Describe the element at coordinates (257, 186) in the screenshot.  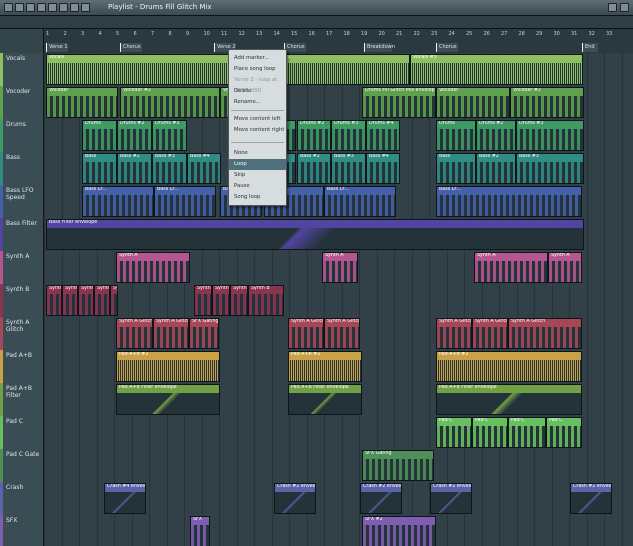
I see `menu-item: Pause` at that location.